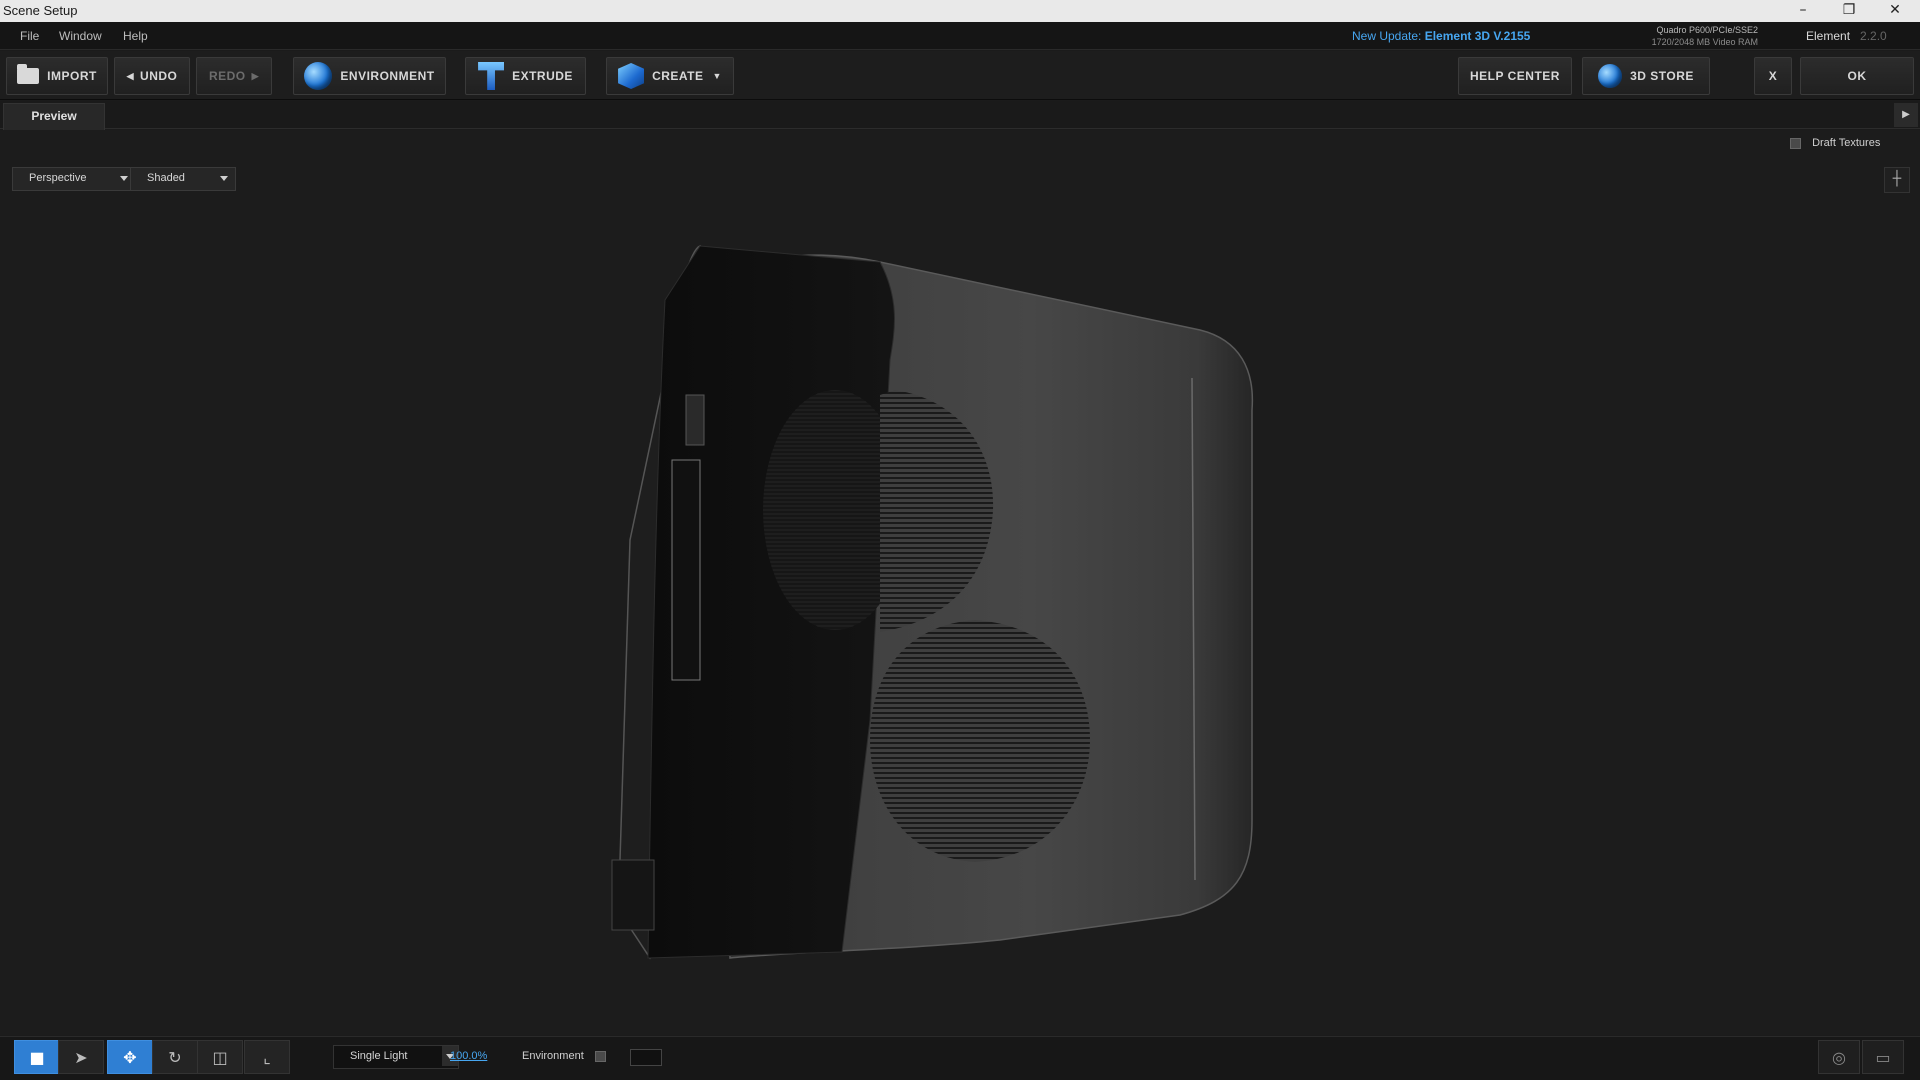 This screenshot has width=1920, height=1080. I want to click on title-bar: Scene Setup – ❐ ✕, so click(960, 11).